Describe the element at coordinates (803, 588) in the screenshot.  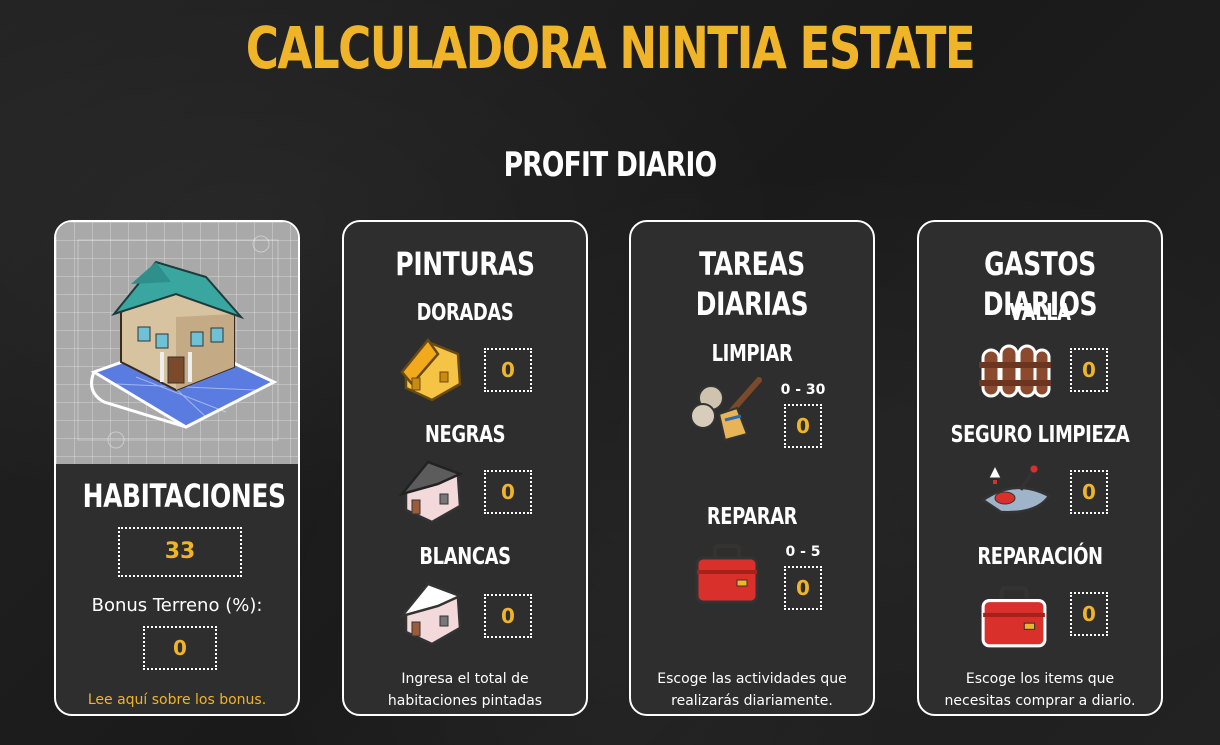
I see `reparar-input: 0` at that location.